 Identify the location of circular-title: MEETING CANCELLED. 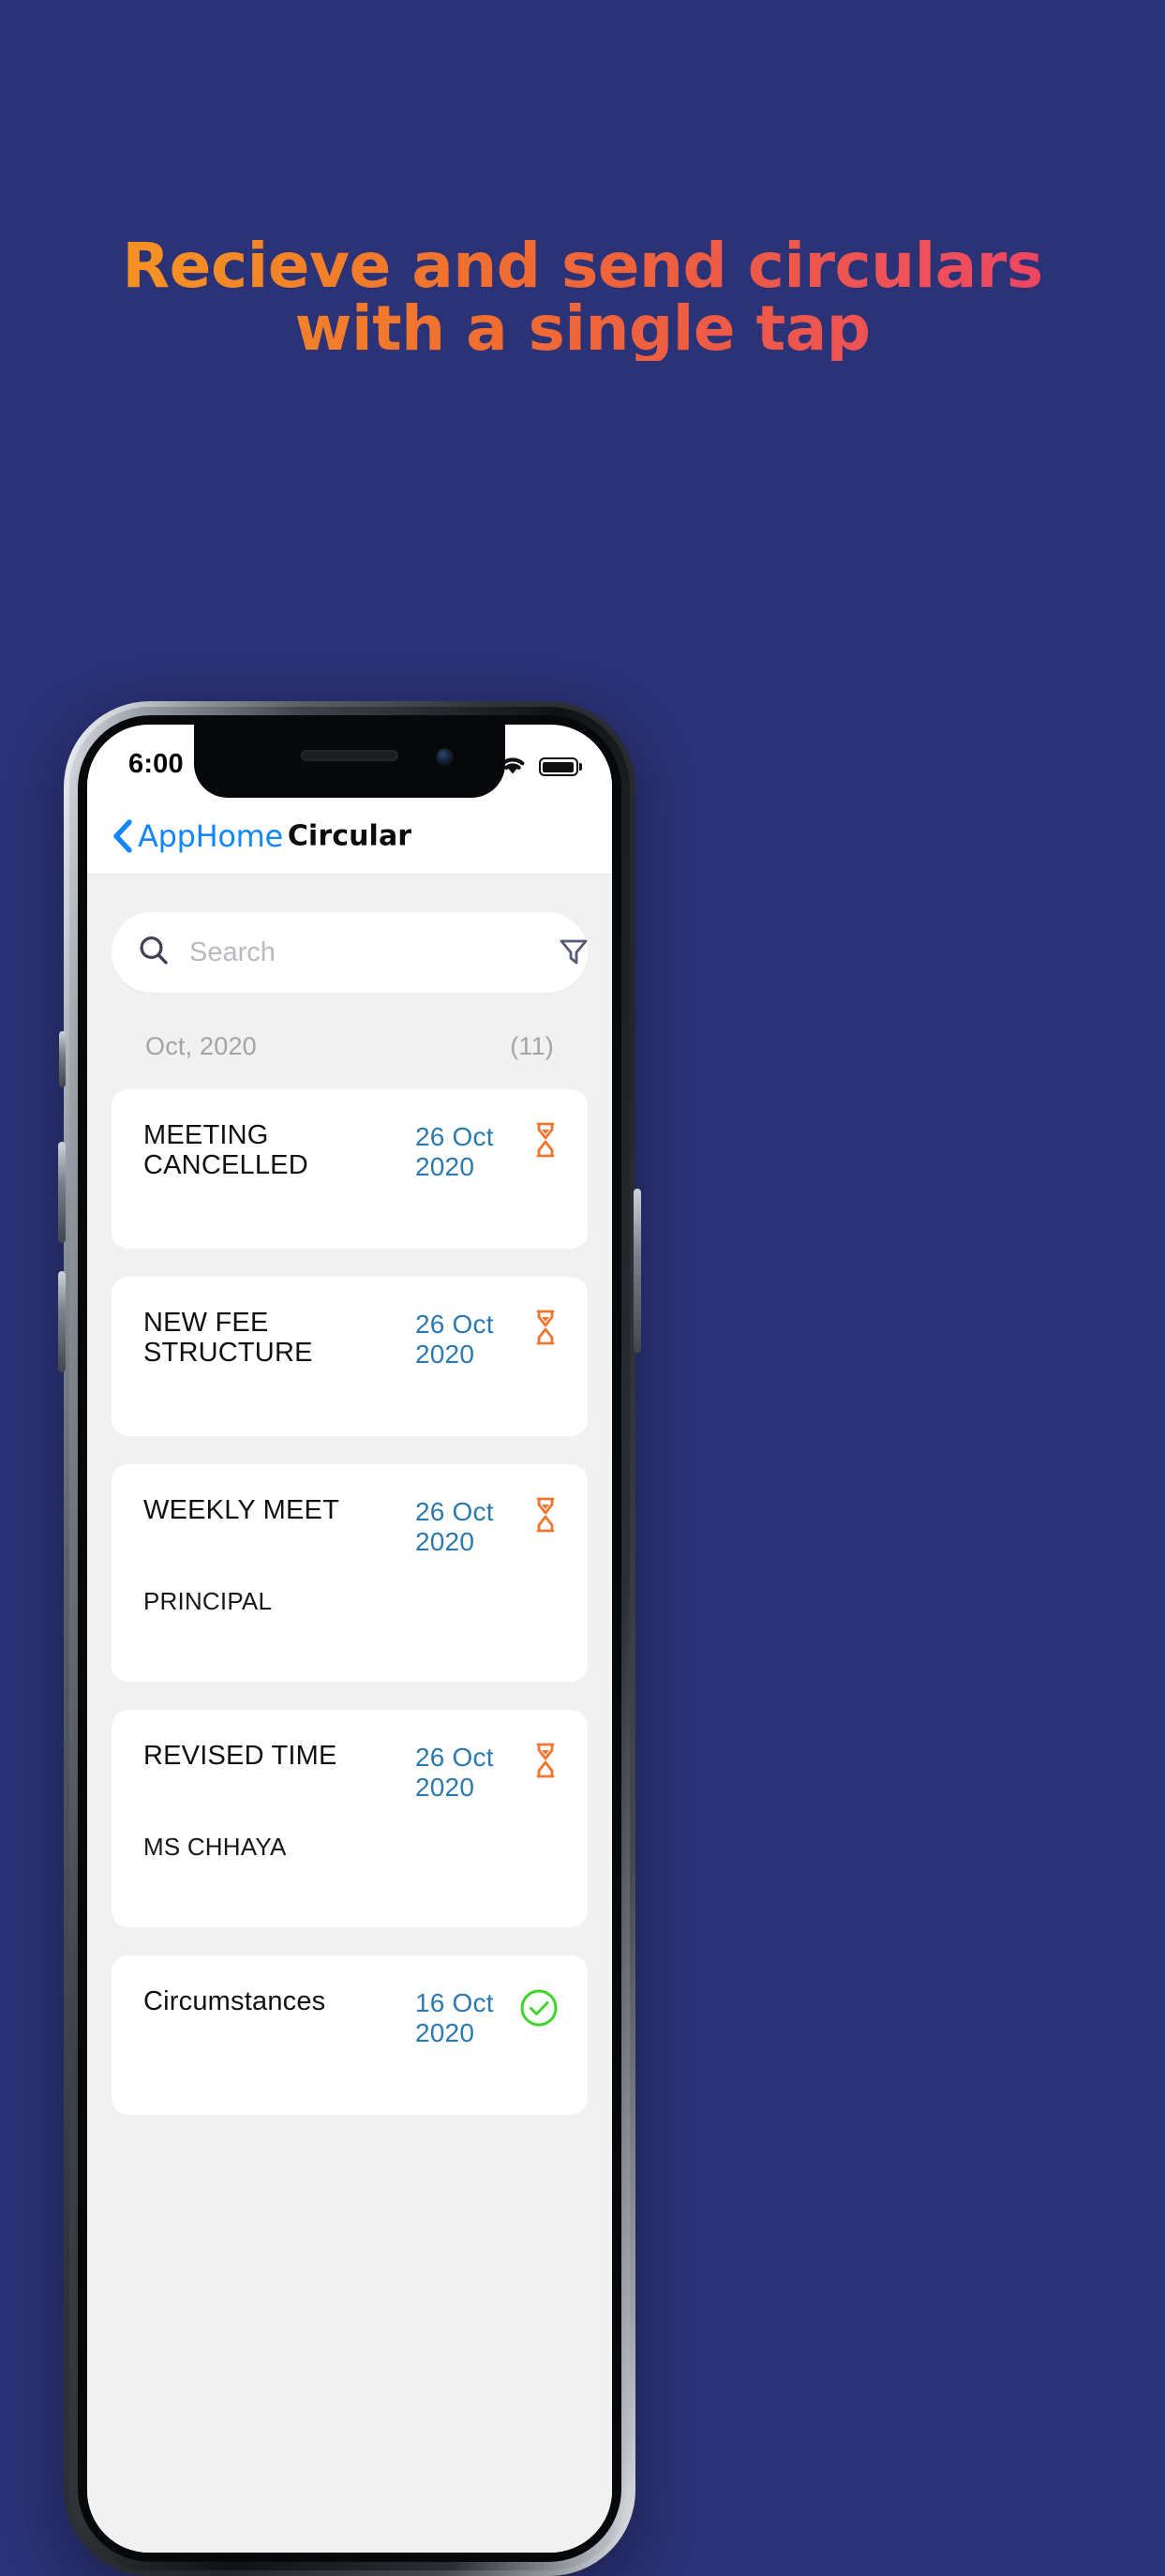
(225, 1150).